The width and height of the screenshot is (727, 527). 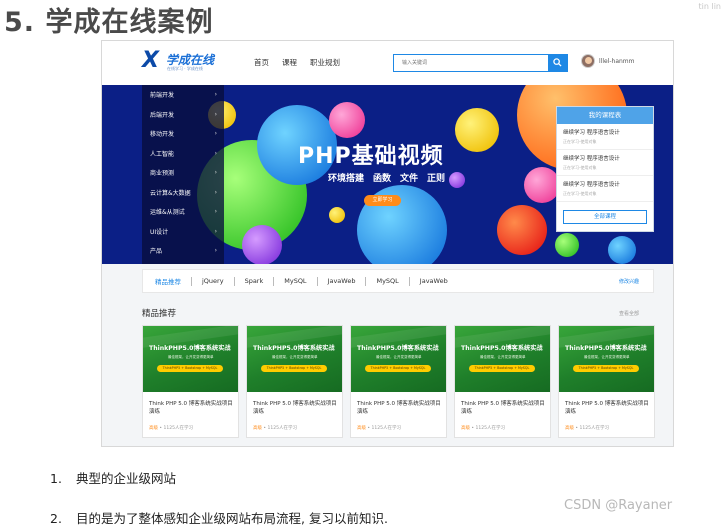 What do you see at coordinates (183, 251) in the screenshot?
I see `category-item: 产品 ›` at bounding box center [183, 251].